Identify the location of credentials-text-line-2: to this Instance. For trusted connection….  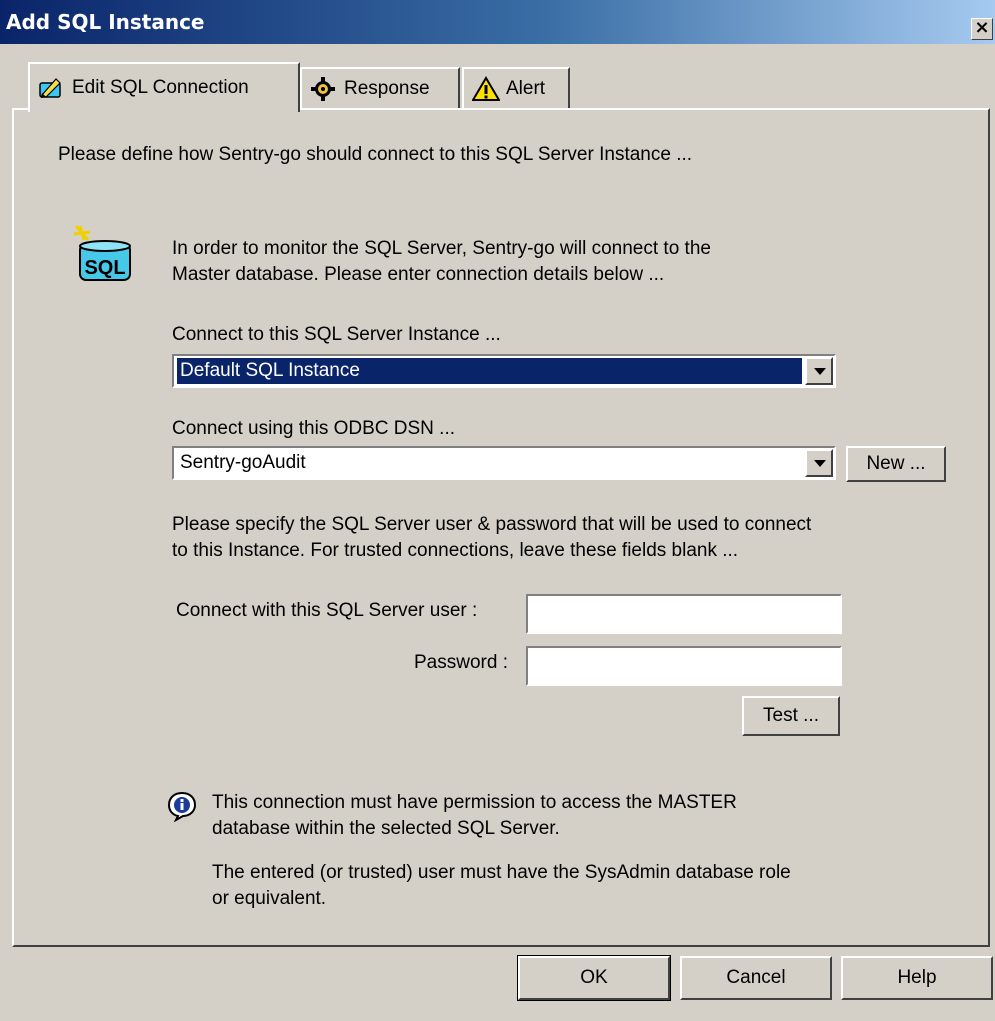
(455, 550).